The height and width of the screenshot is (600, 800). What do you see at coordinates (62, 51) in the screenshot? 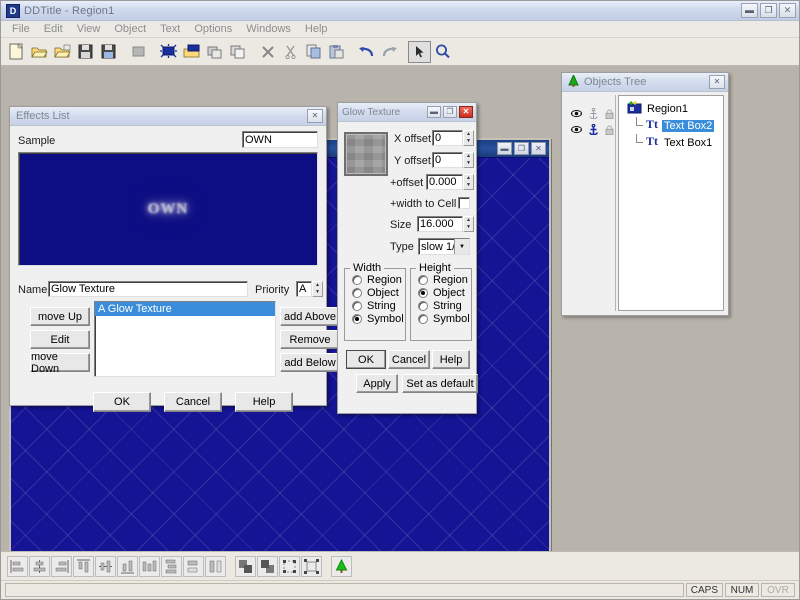
I see `open-folder-alt-icon` at bounding box center [62, 51].